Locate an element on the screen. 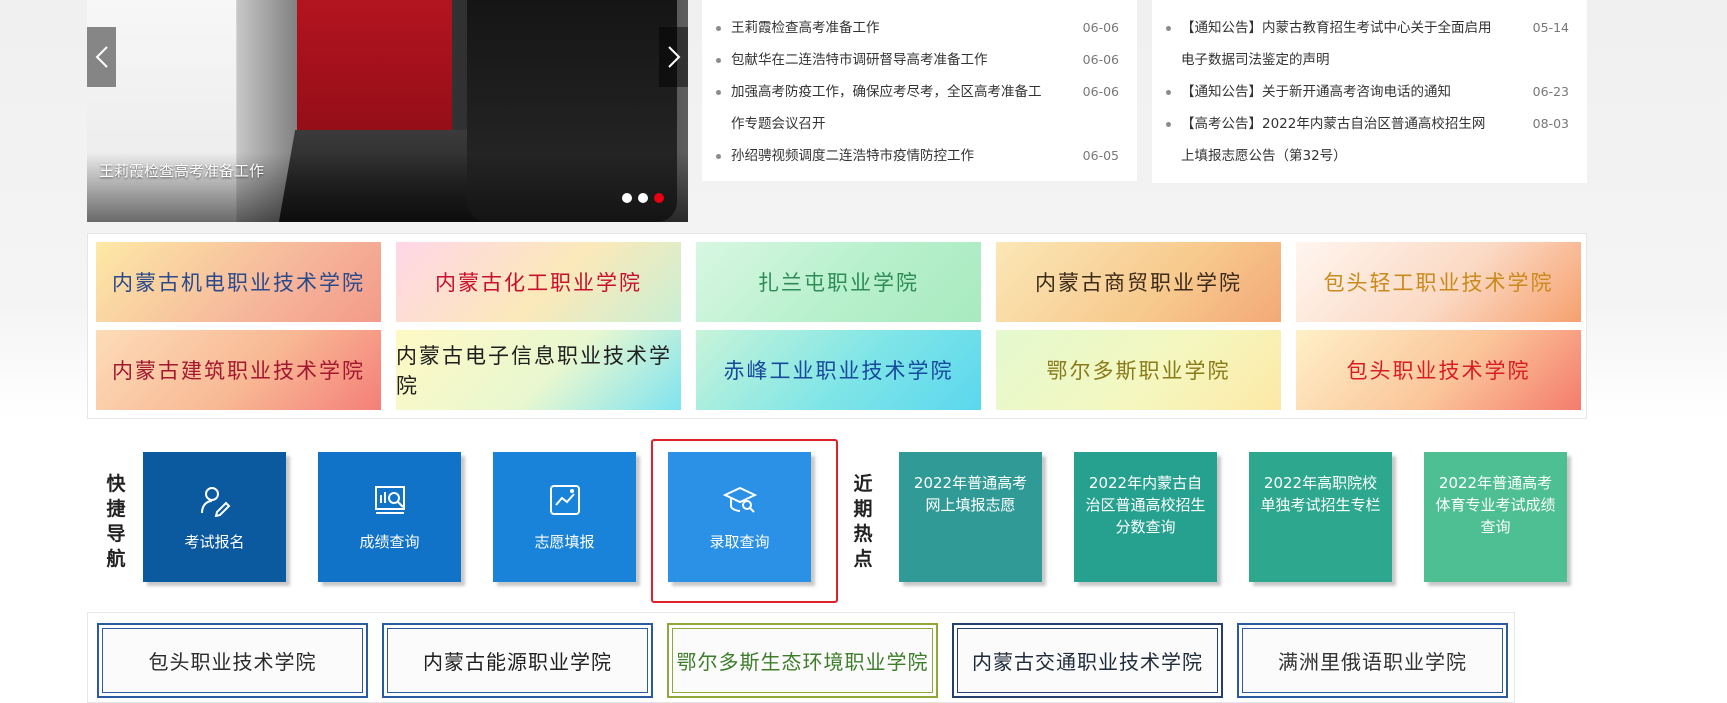  quick-nav-label-text: 成绩查询 is located at coordinates (389, 541).